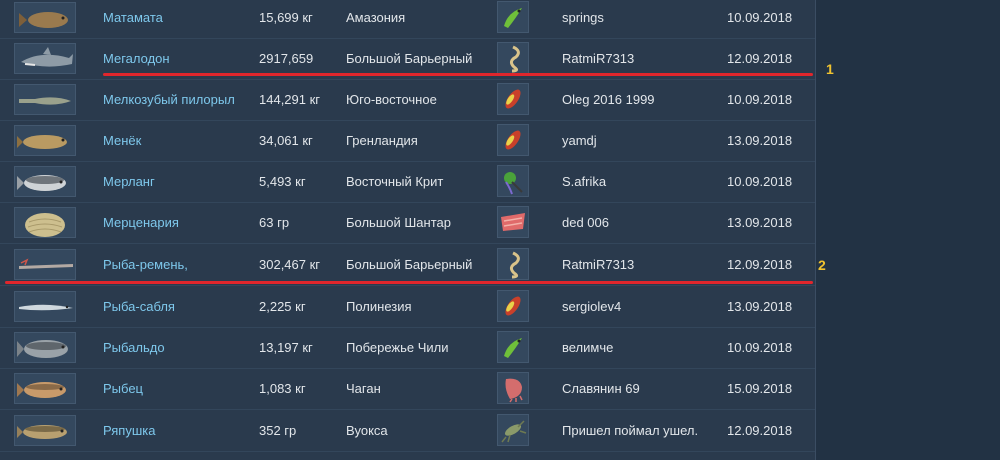  What do you see at coordinates (583, 17) in the screenshot?
I see `angler-name: springs` at bounding box center [583, 17].